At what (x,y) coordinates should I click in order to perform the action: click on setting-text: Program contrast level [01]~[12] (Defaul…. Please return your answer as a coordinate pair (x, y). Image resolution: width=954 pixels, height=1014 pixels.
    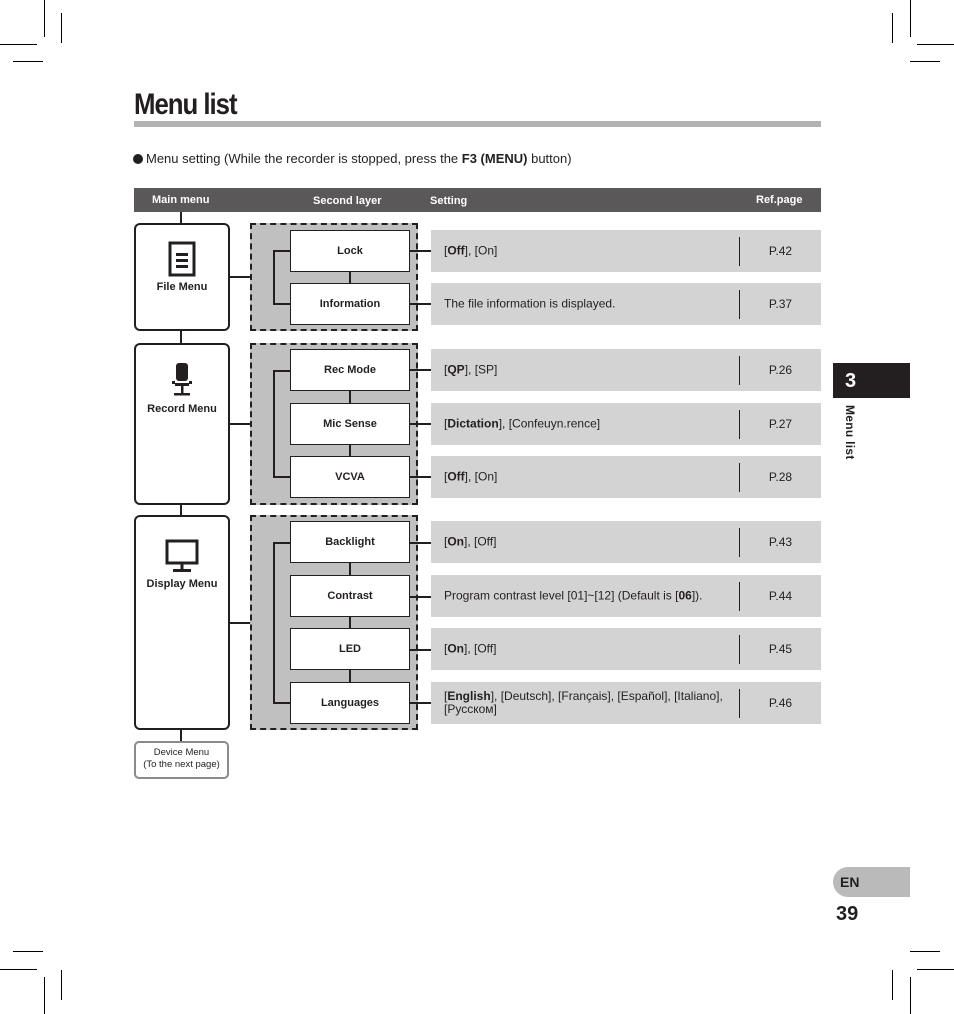
    Looking at the image, I should click on (573, 595).